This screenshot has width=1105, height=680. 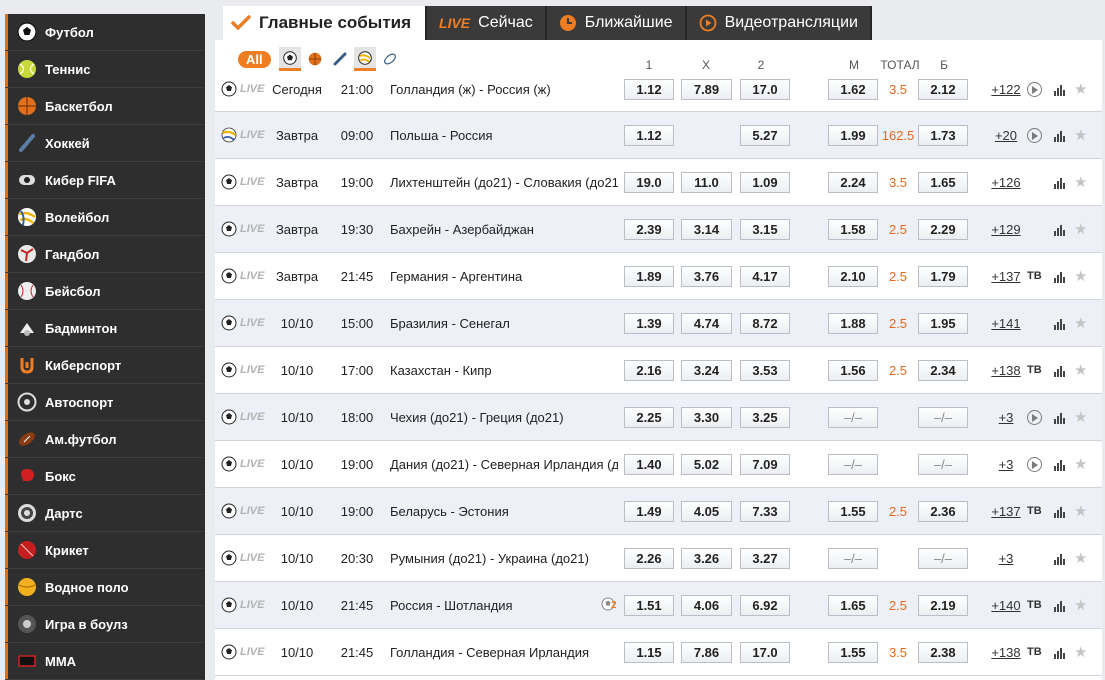 What do you see at coordinates (105, 365) in the screenshot?
I see `sidebar-item-esports: Киберспорт` at bounding box center [105, 365].